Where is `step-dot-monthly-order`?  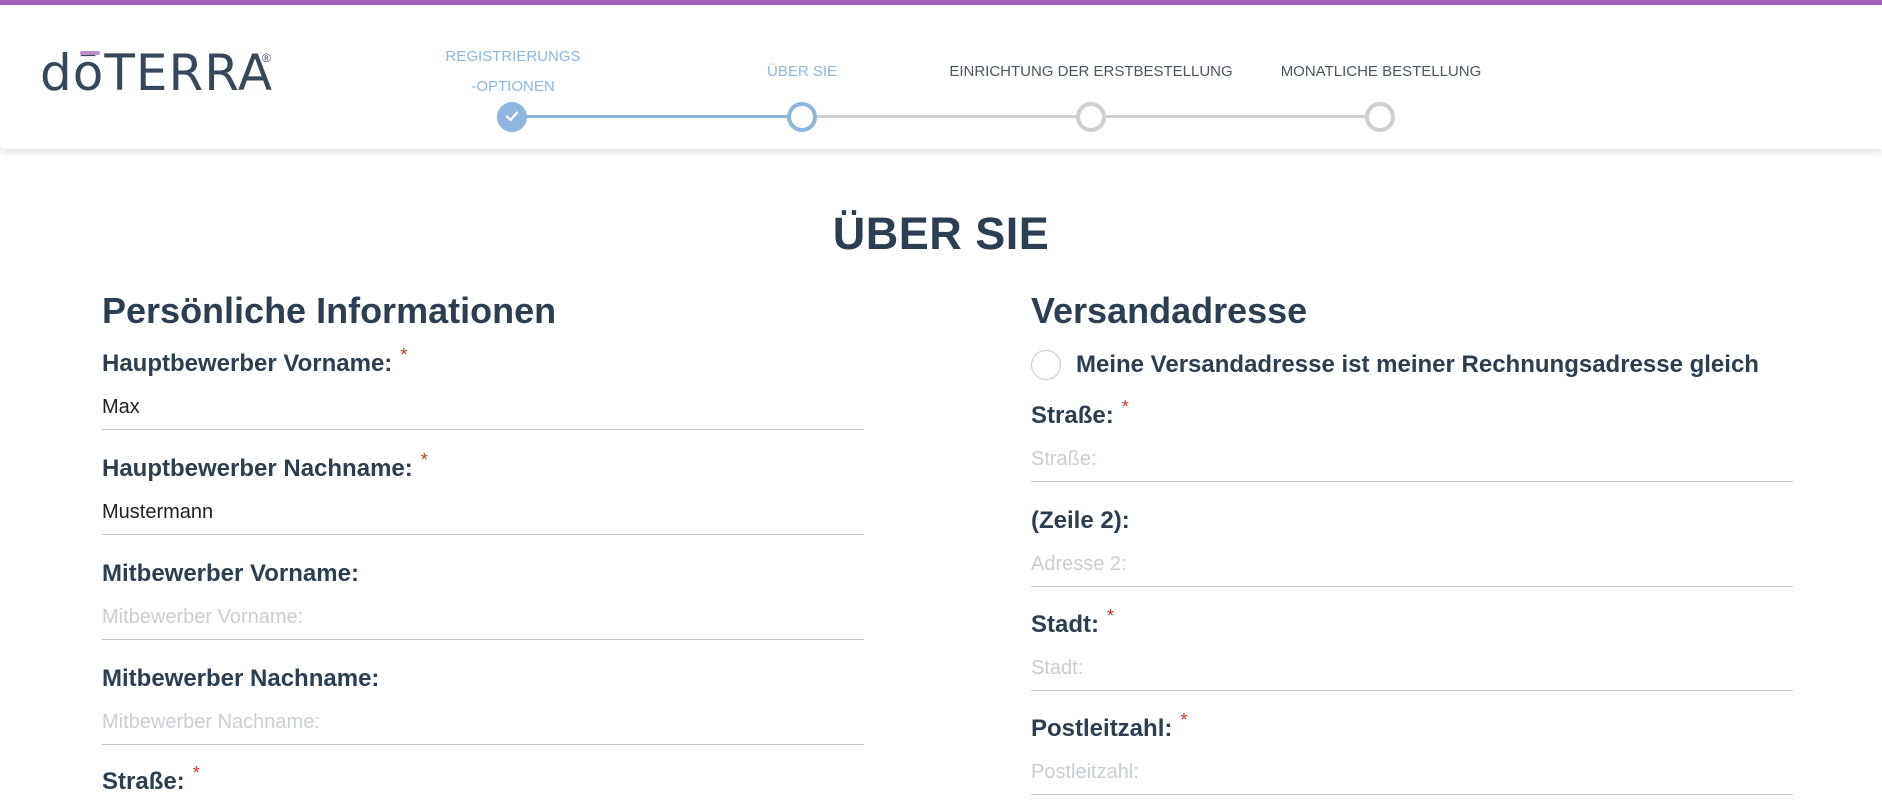
step-dot-monthly-order is located at coordinates (1380, 117).